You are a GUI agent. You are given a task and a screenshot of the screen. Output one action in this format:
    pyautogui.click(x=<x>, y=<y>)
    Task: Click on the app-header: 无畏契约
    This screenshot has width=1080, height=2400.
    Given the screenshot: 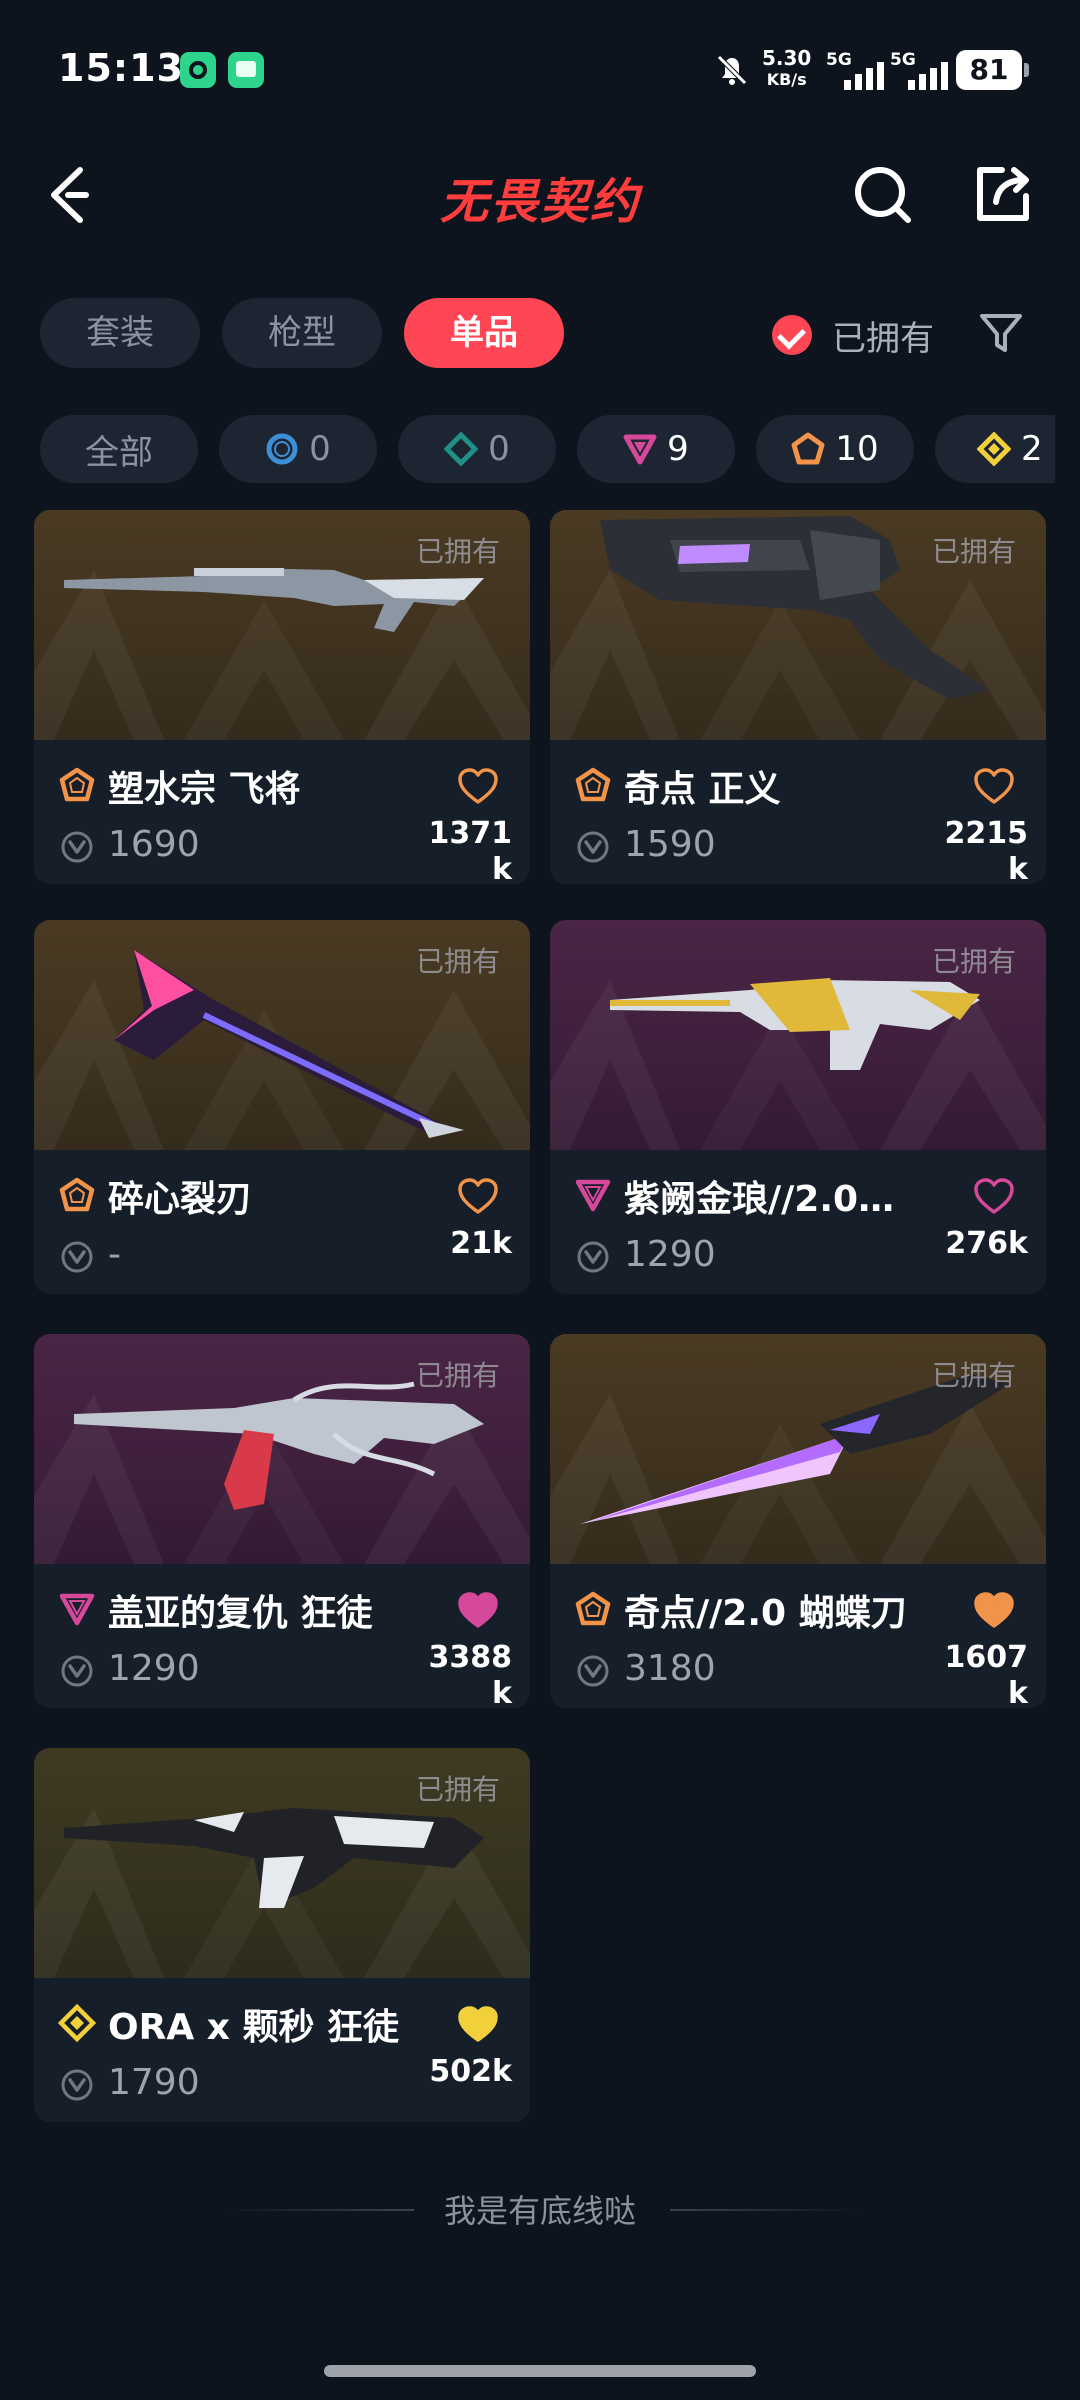 What is the action you would take?
    pyautogui.click(x=540, y=195)
    